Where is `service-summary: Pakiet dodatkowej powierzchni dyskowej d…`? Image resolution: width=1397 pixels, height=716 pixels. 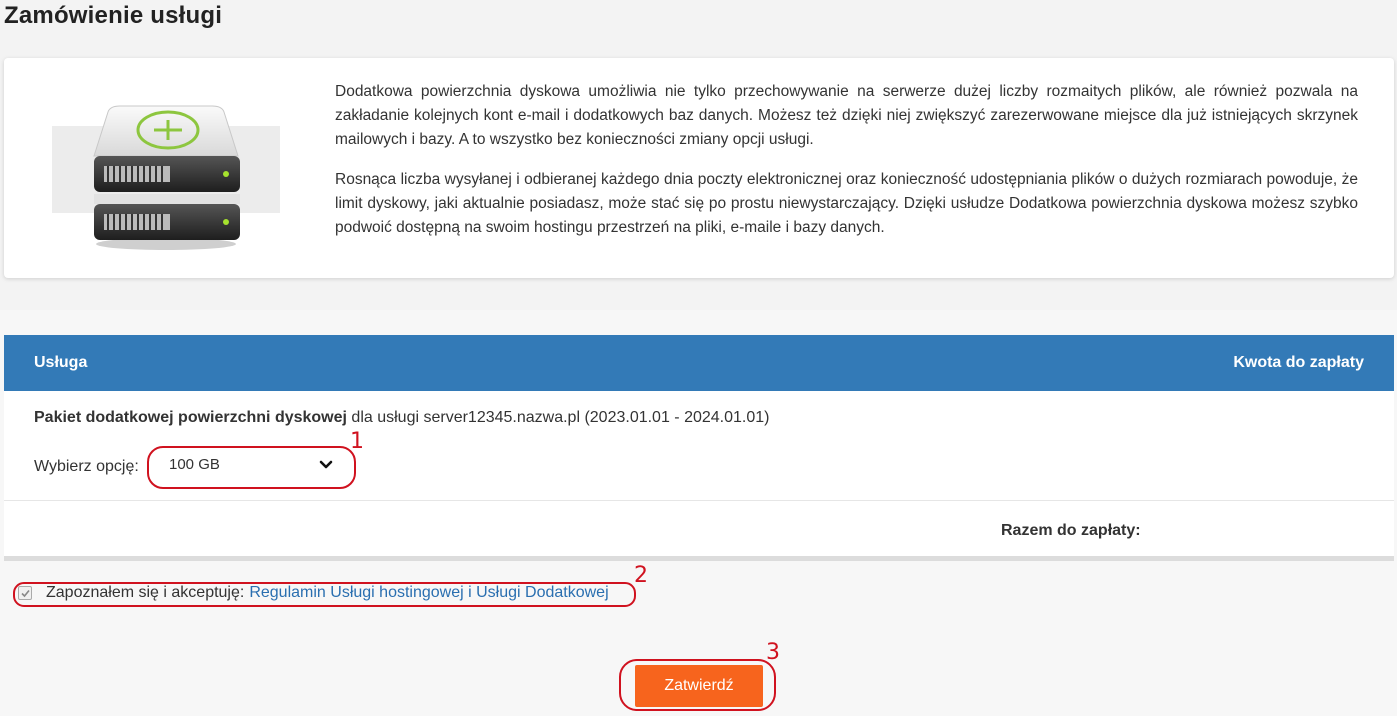
service-summary: Pakiet dodatkowej powierzchni dyskowej d… is located at coordinates (401, 418).